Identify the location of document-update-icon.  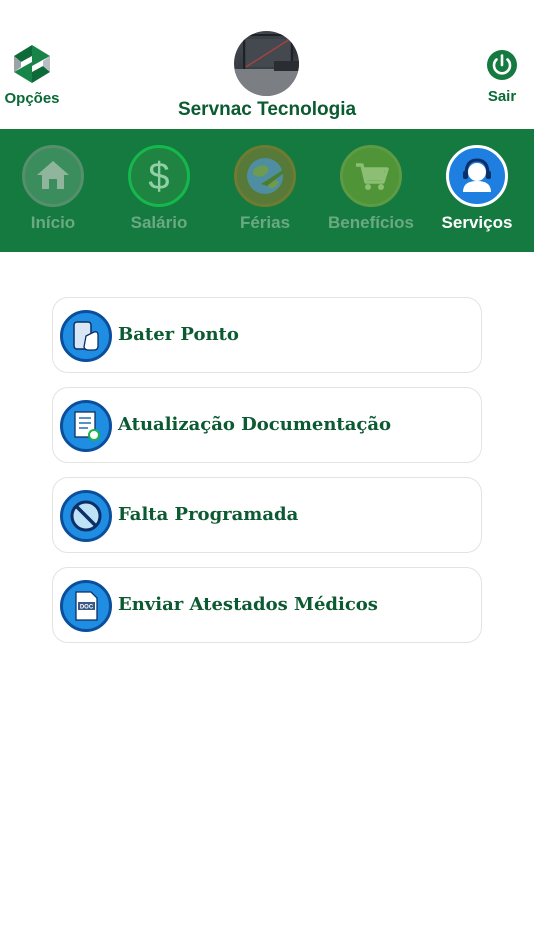
(86, 426).